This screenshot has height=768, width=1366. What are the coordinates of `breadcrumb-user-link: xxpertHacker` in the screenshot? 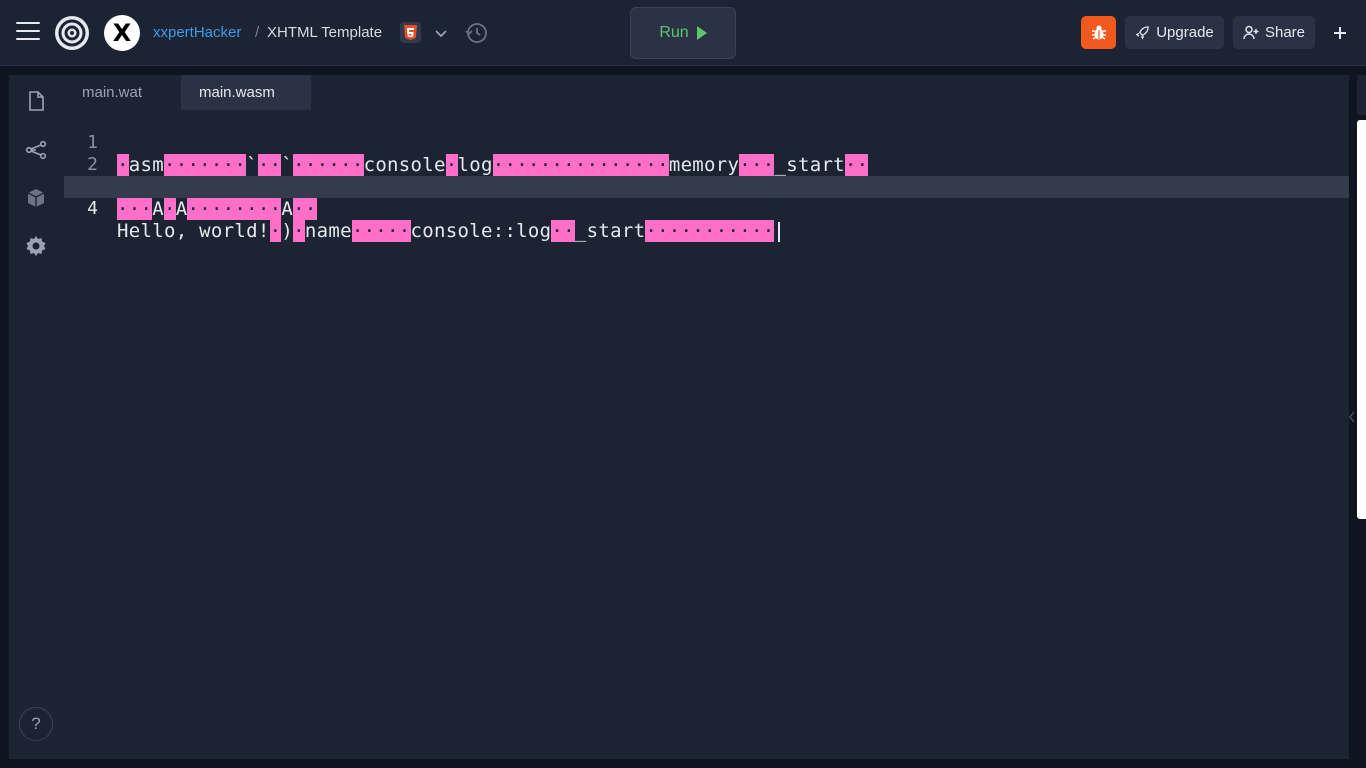 It's located at (197, 32).